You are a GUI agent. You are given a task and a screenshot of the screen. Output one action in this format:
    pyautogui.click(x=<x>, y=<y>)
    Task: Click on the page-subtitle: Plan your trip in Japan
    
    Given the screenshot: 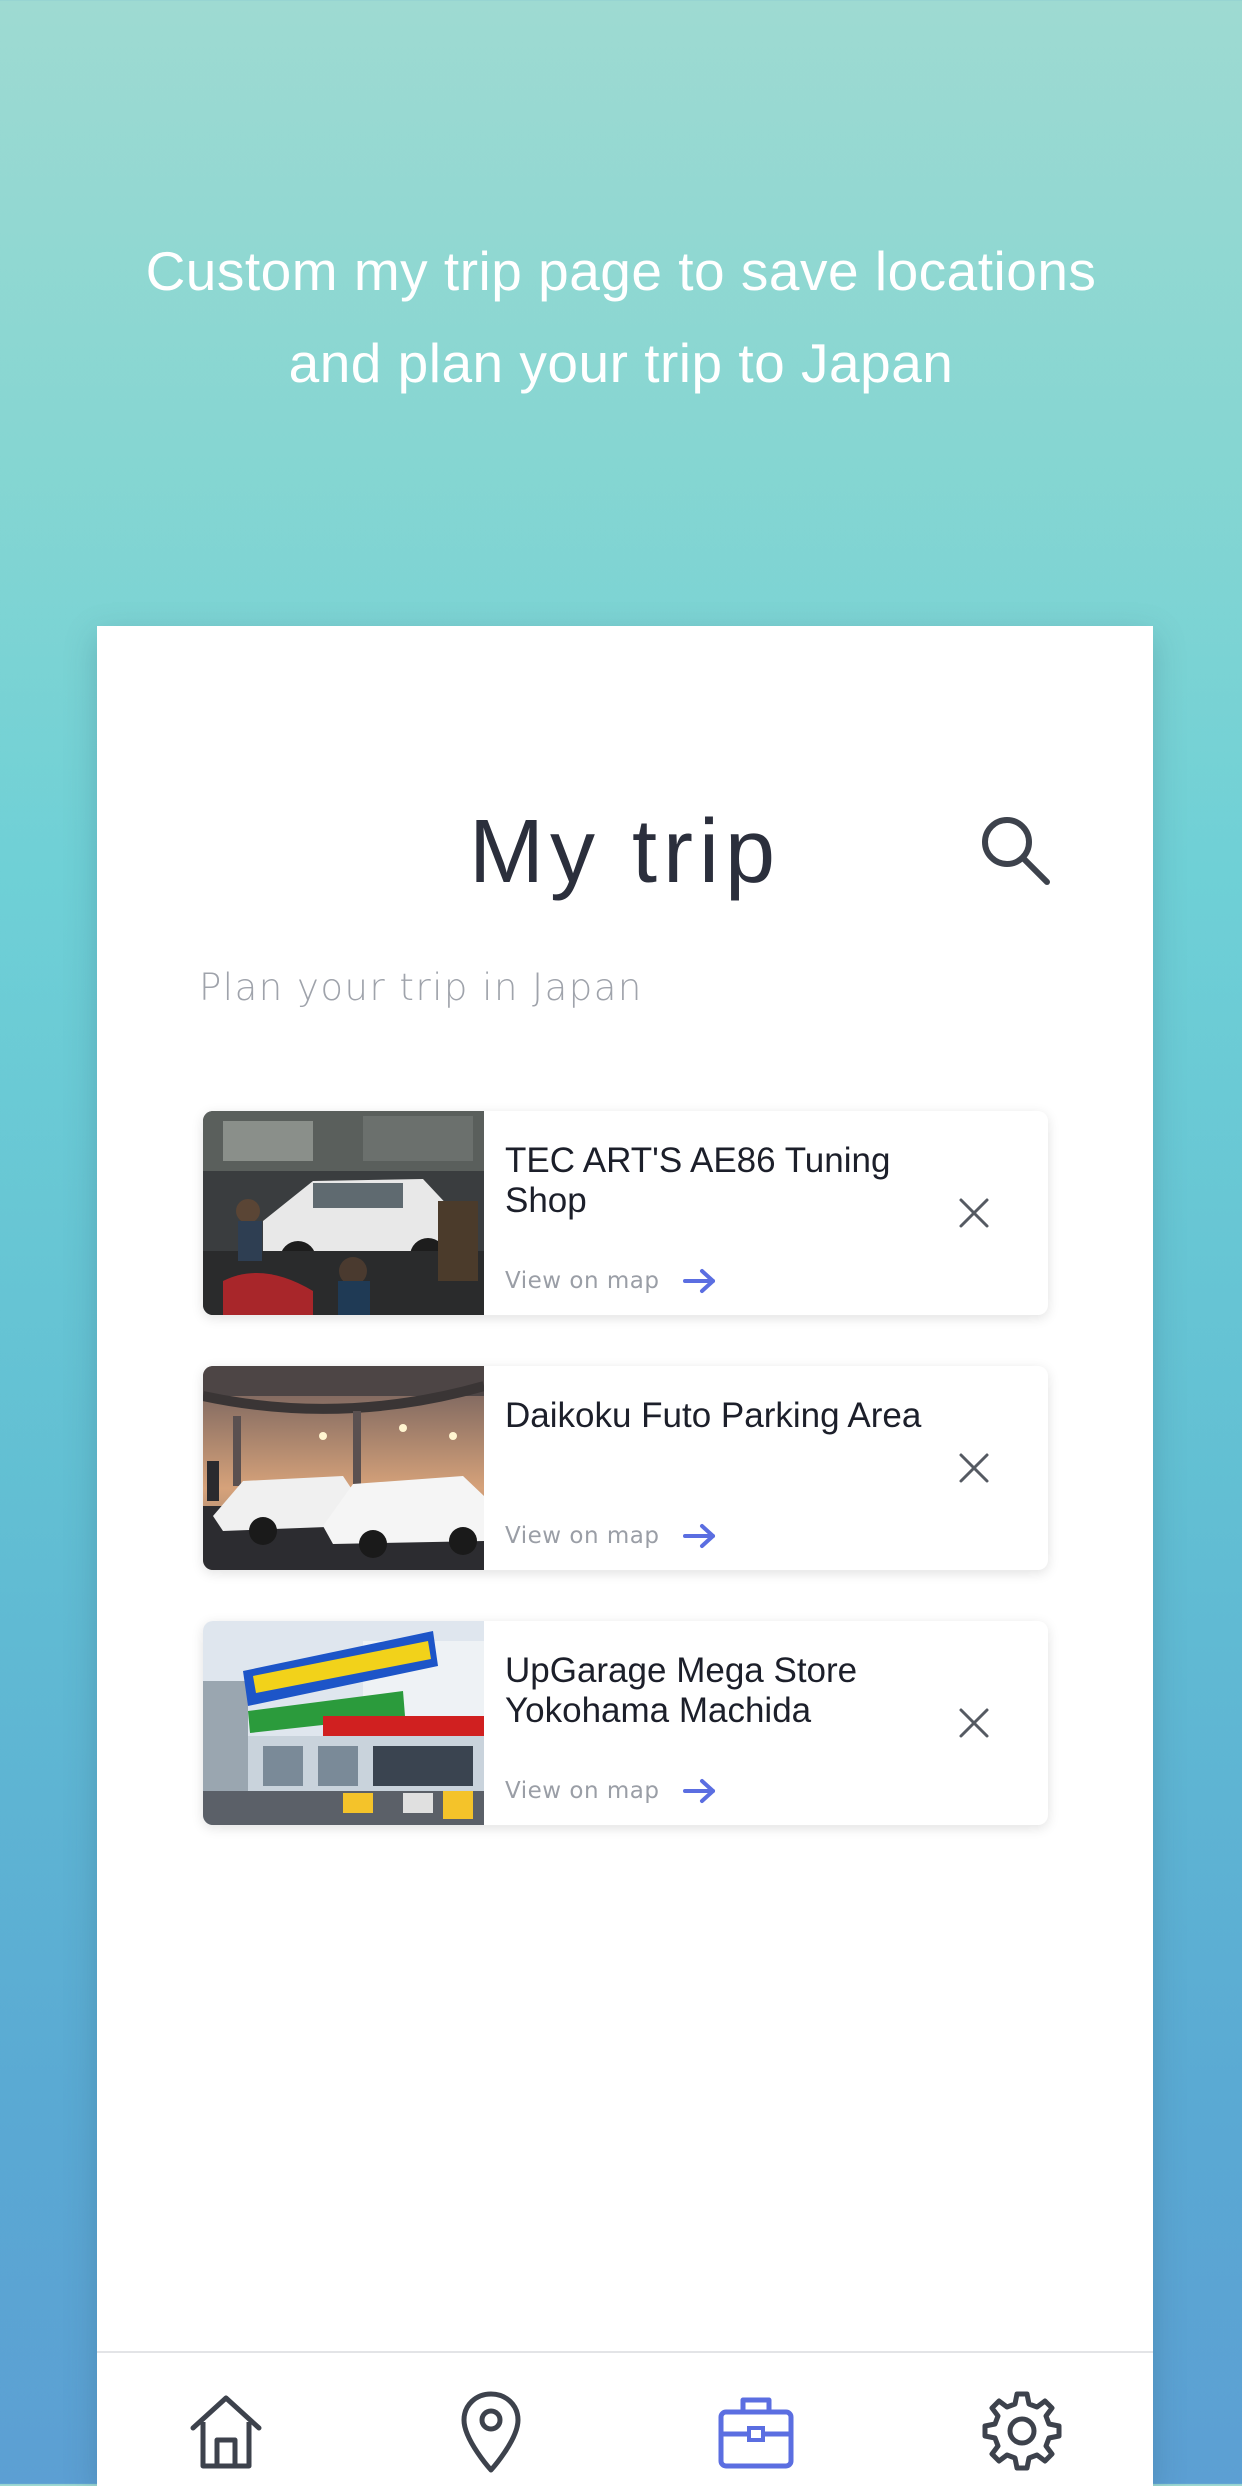 What is the action you would take?
    pyautogui.click(x=421, y=987)
    